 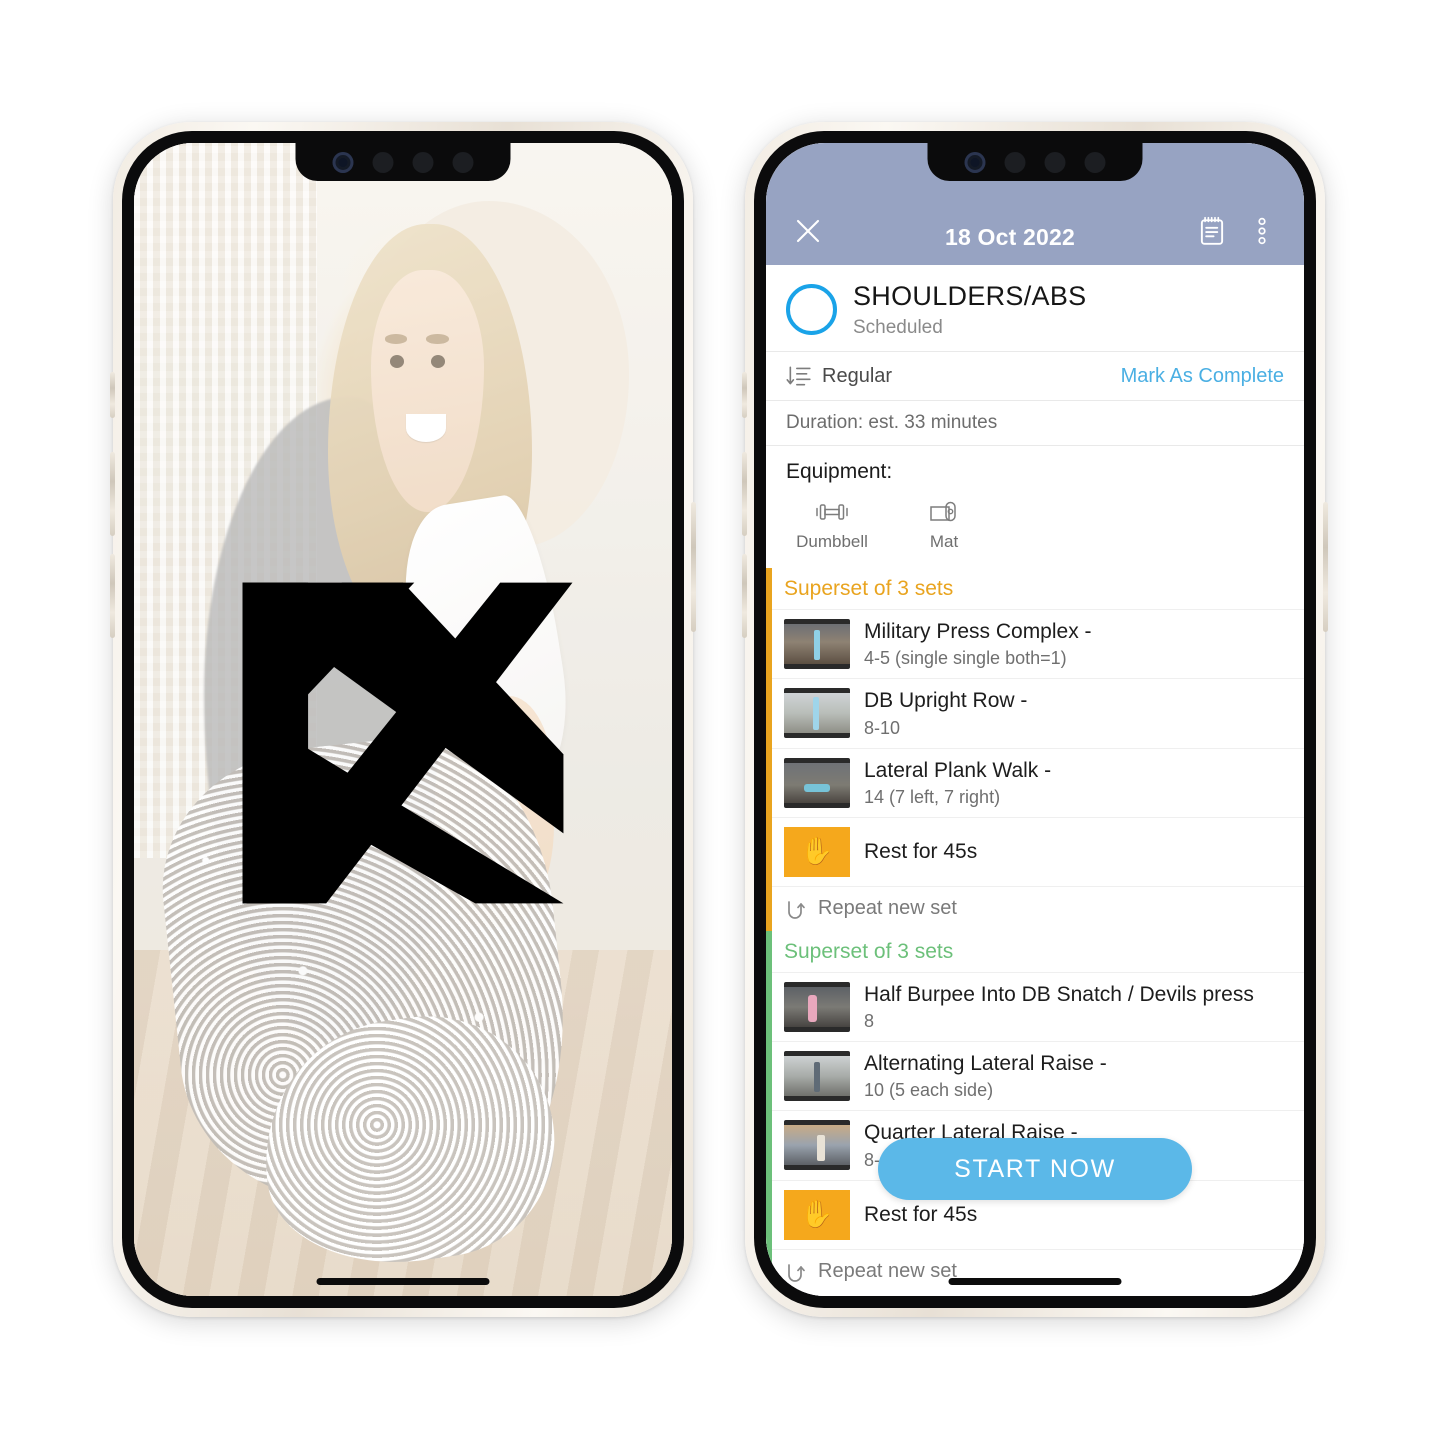 What do you see at coordinates (744, 395) in the screenshot?
I see `mute-switch-right` at bounding box center [744, 395].